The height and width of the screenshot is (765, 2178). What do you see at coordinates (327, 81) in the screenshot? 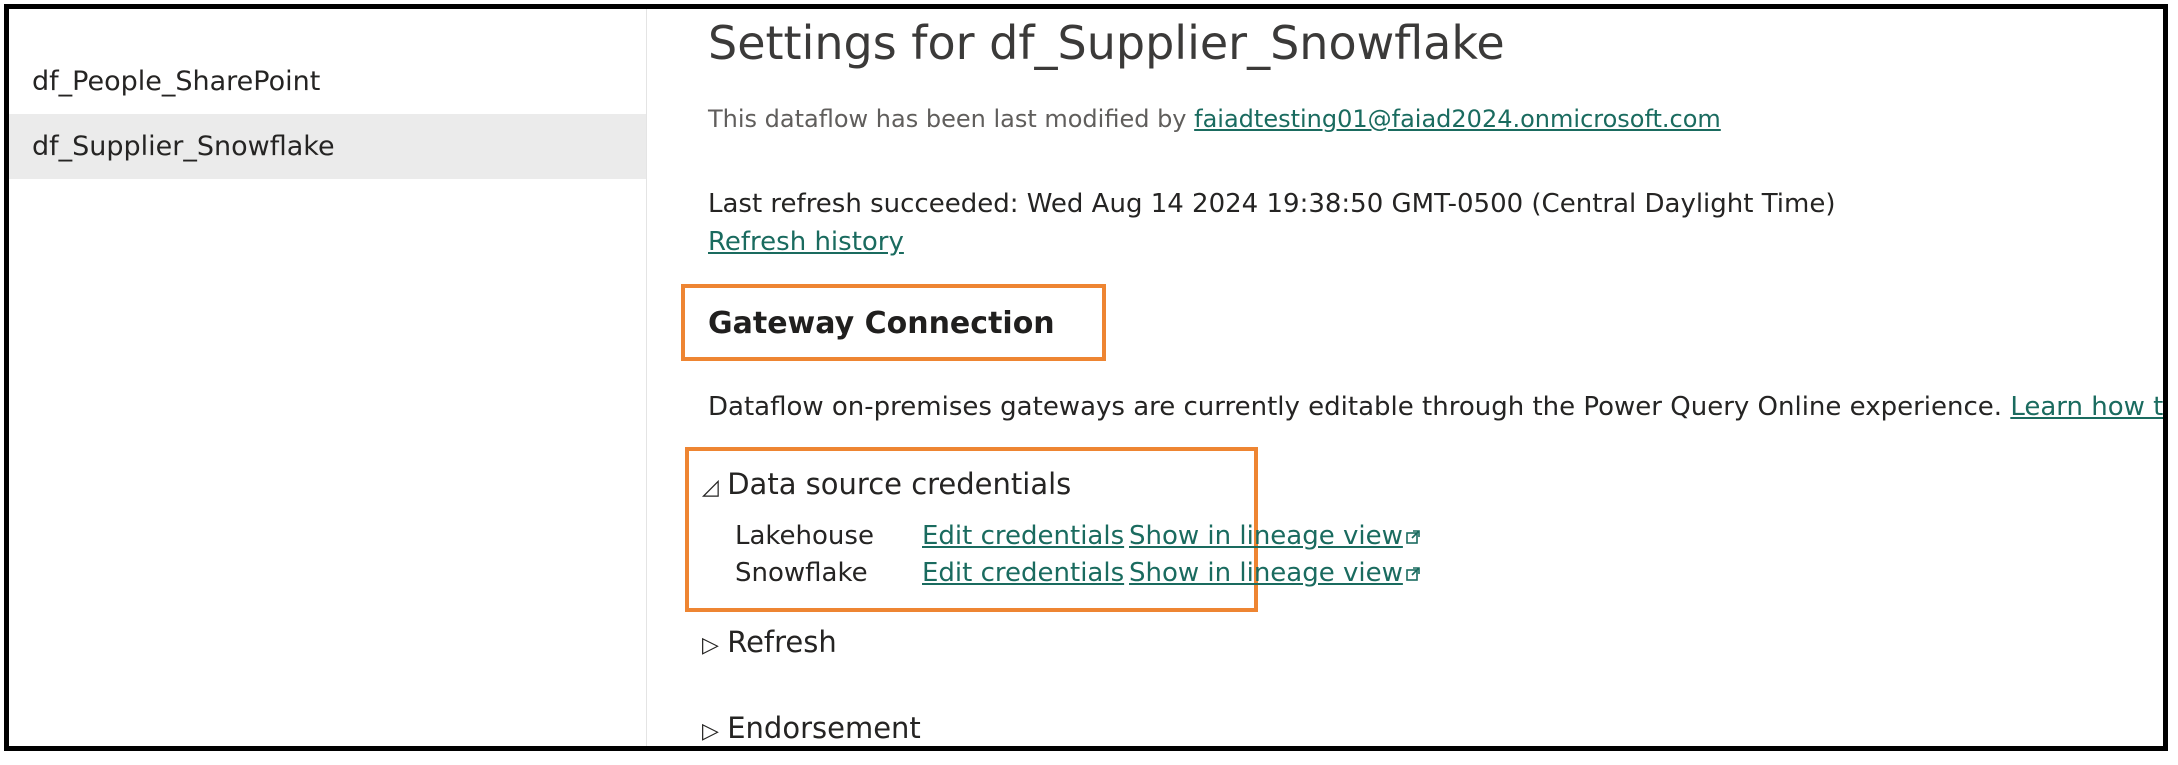
I see `sidebar-item-df-people-sharepoint: df_People_SharePoint` at bounding box center [327, 81].